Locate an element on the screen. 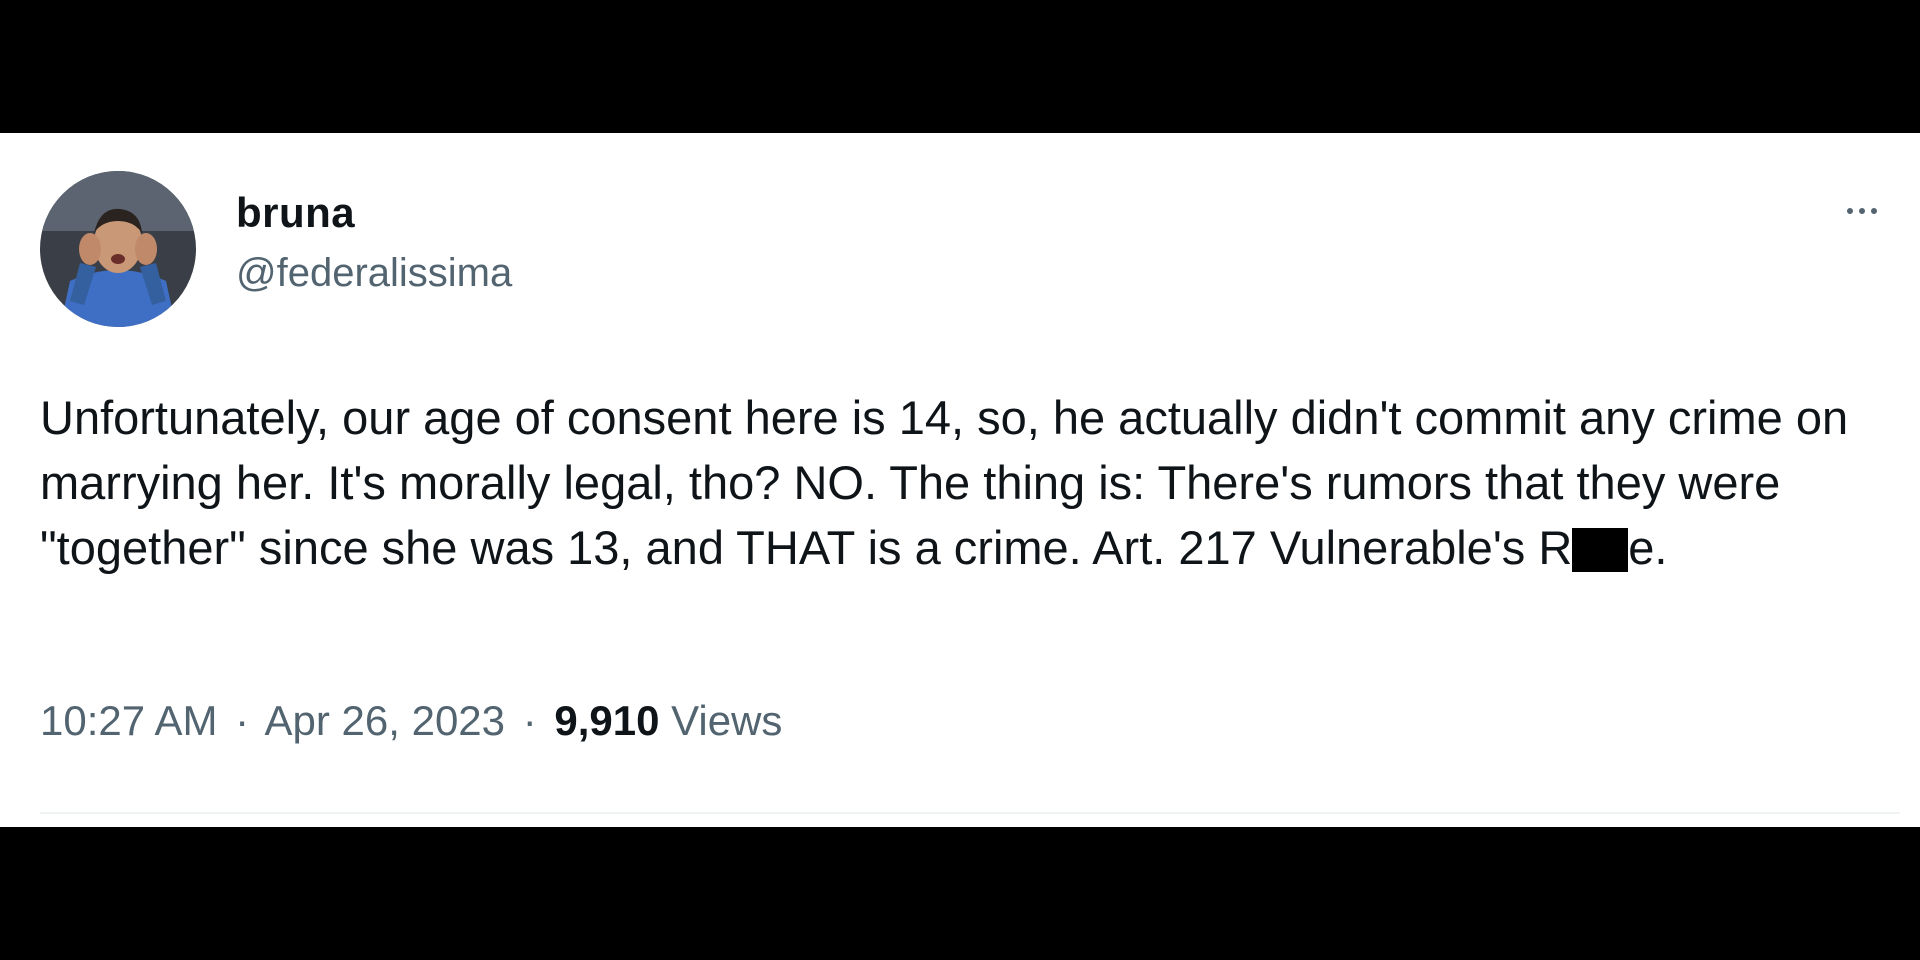 The height and width of the screenshot is (960, 1920). avatar-photo-icon is located at coordinates (118, 249).